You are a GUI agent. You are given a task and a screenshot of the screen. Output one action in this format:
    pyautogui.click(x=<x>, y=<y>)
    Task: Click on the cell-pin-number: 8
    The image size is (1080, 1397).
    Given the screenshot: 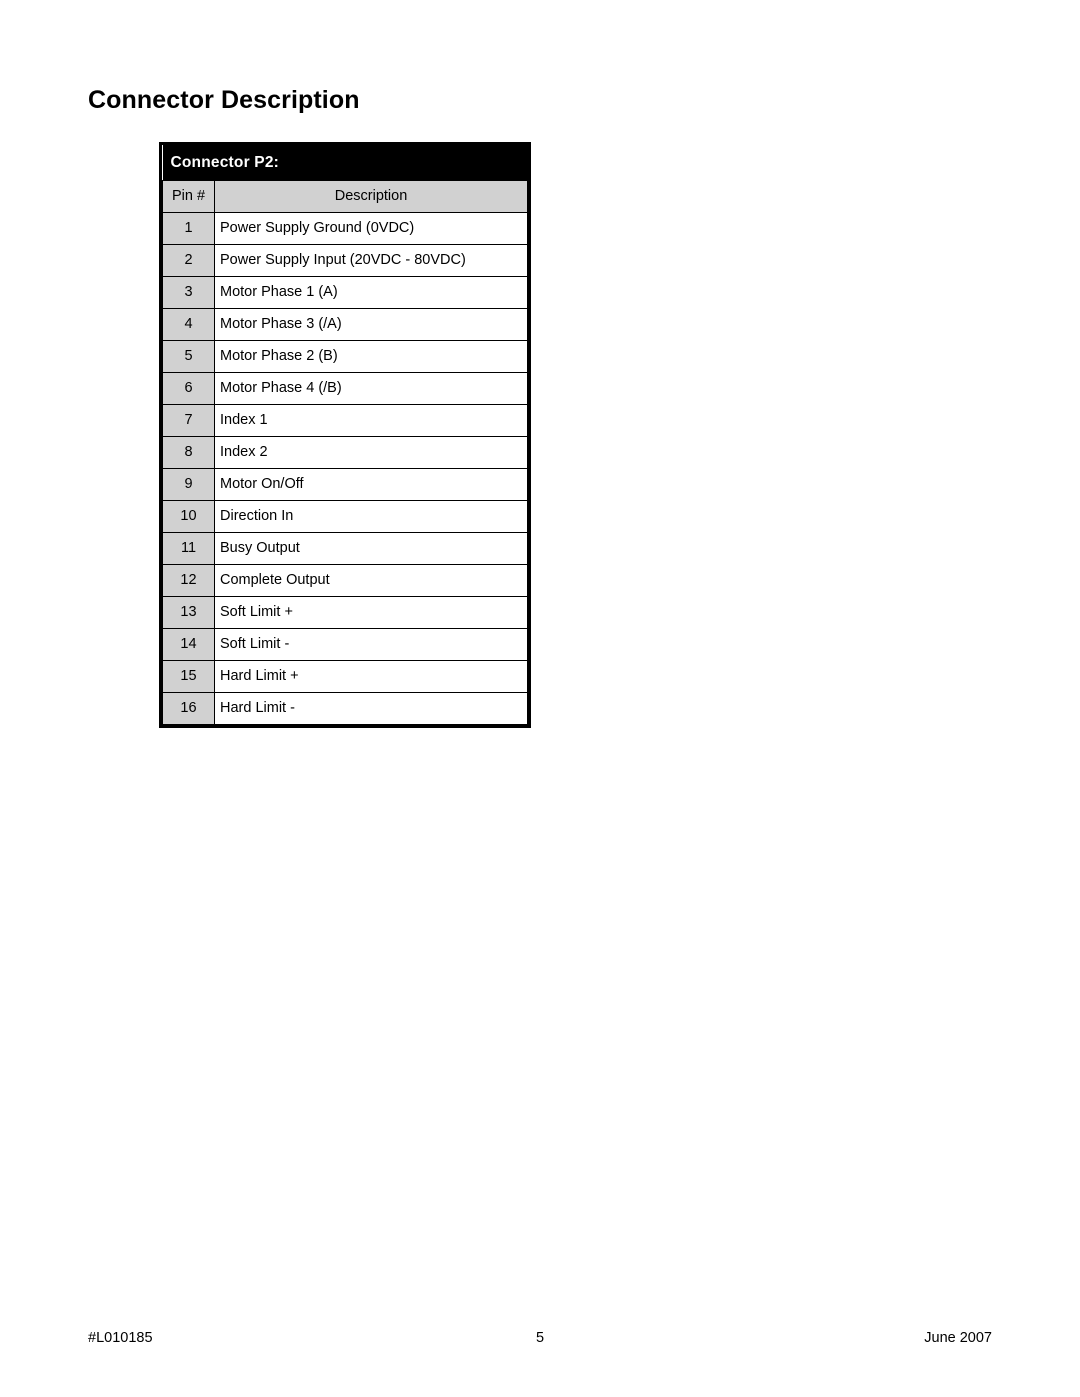 What is the action you would take?
    pyautogui.click(x=188, y=452)
    